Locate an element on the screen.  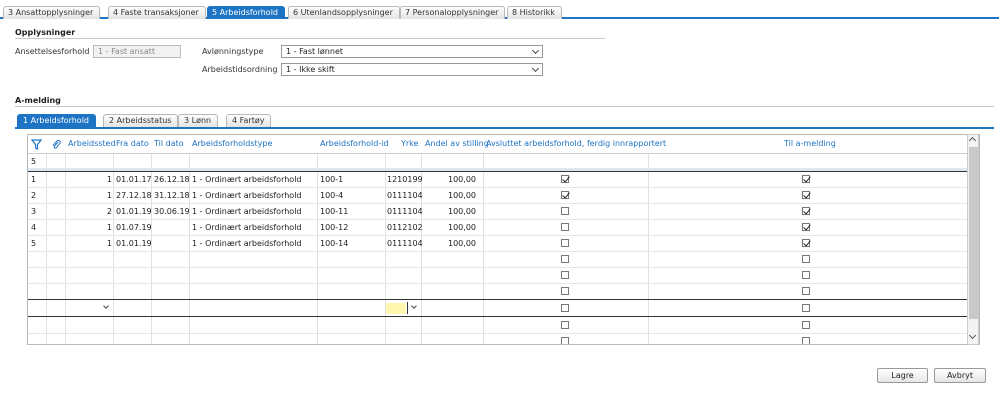
subtab-arbeidsforhold: 1 Arbeidsforhold is located at coordinates (56, 120).